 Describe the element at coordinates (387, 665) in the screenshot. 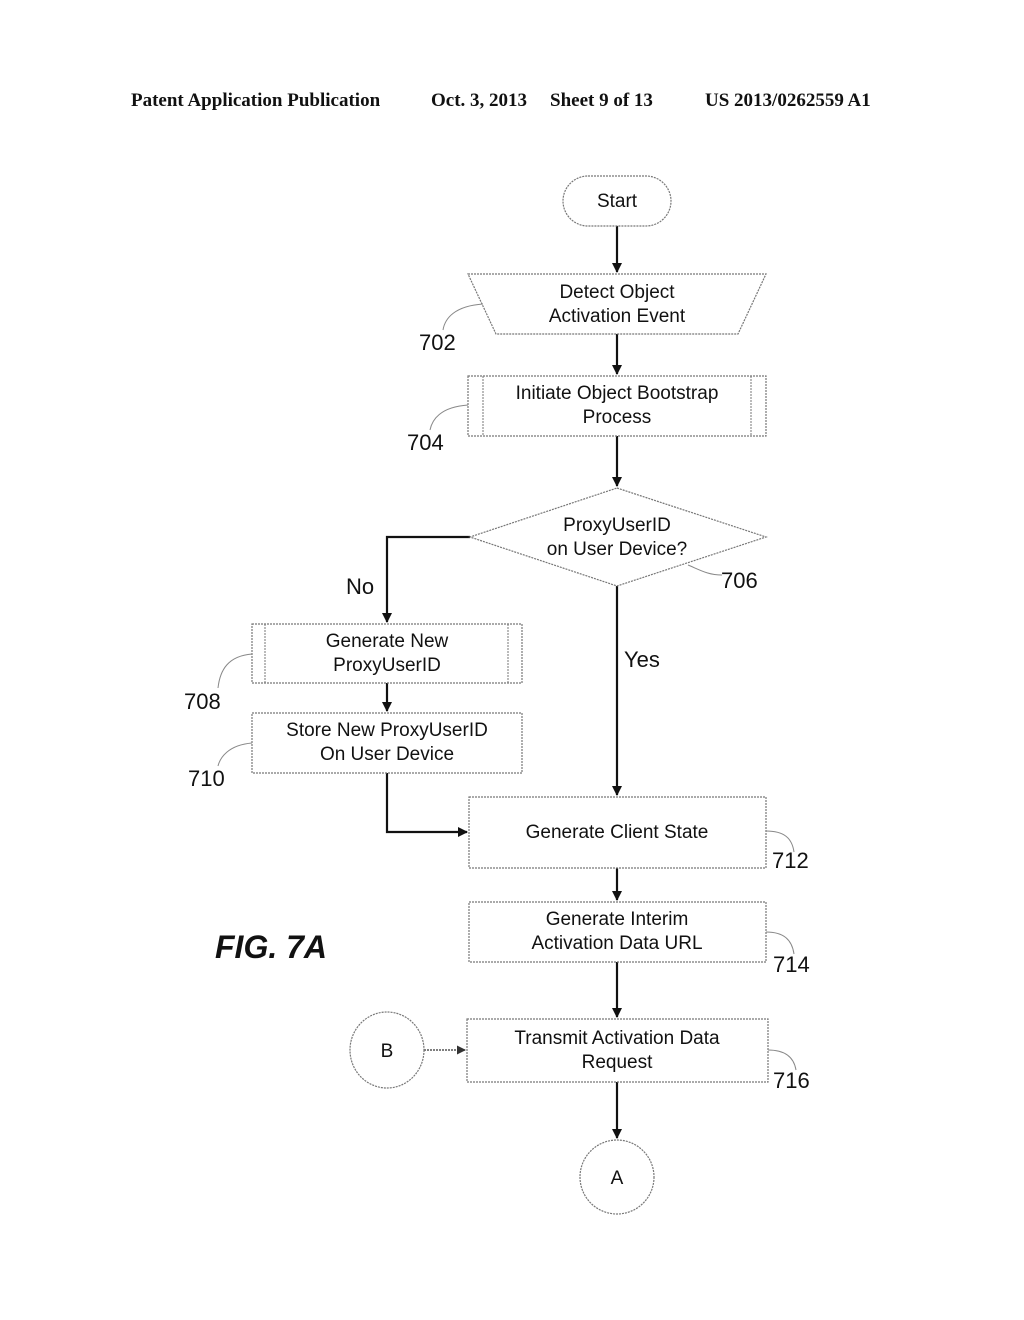

I see `node-708-line-2: ProxyUserID` at that location.